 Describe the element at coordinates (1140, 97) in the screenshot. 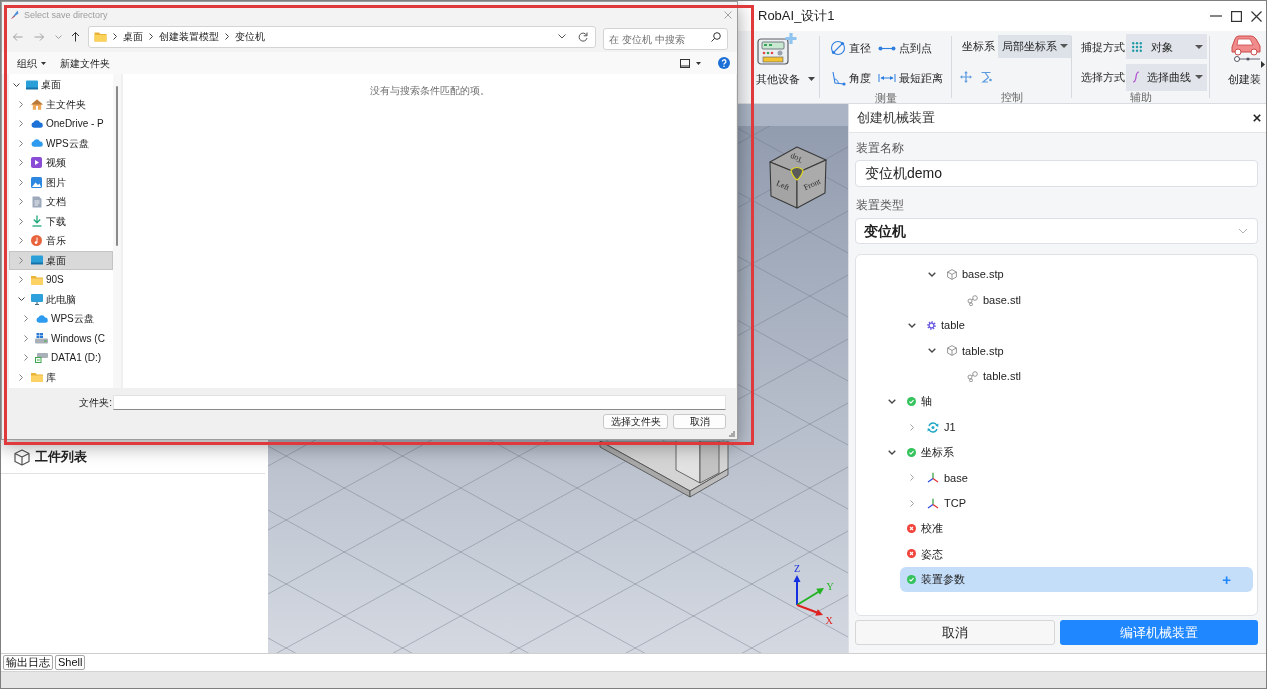

I see `group-label: 辅助` at that location.